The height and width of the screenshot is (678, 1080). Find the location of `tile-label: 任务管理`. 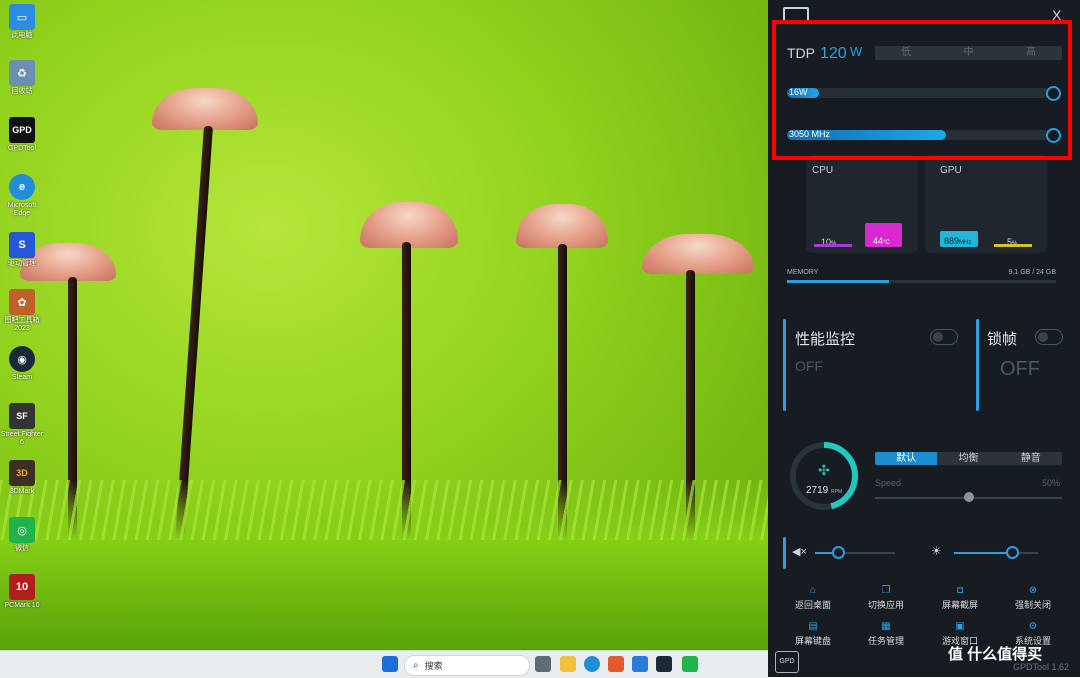

tile-label: 任务管理 is located at coordinates (885, 641).